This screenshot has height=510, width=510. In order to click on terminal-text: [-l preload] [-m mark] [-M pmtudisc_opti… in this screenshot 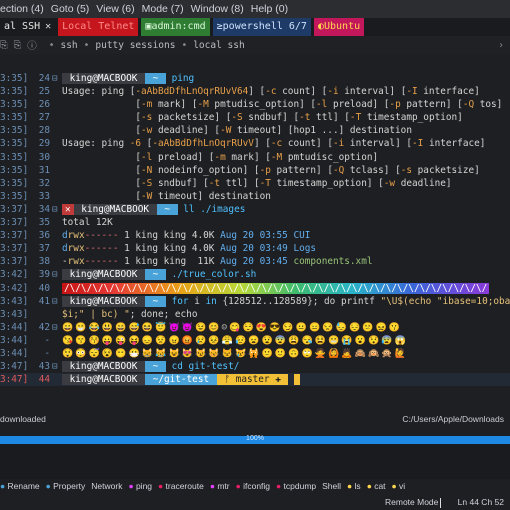, I will do `click(220, 157)`.